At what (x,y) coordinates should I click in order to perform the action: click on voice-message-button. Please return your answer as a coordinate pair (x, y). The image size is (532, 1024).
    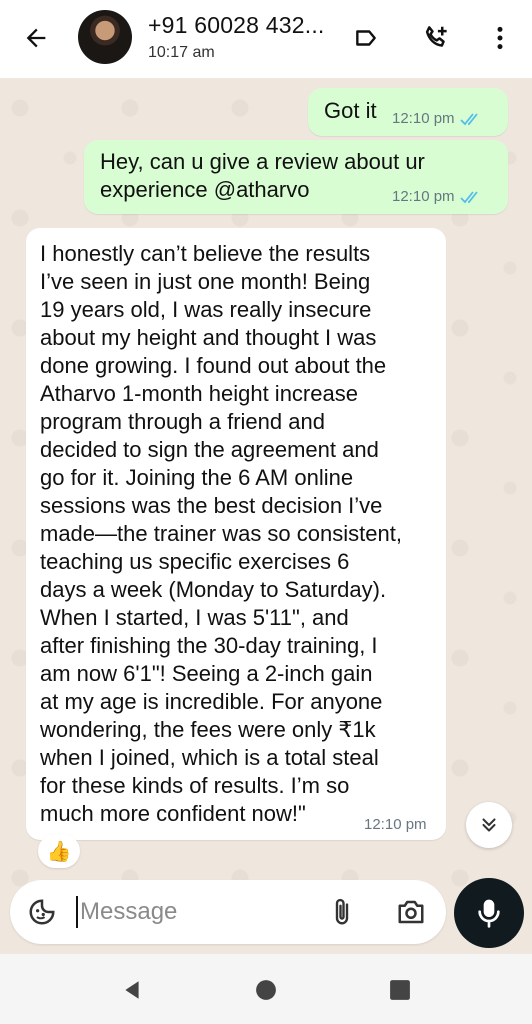
    Looking at the image, I should click on (489, 913).